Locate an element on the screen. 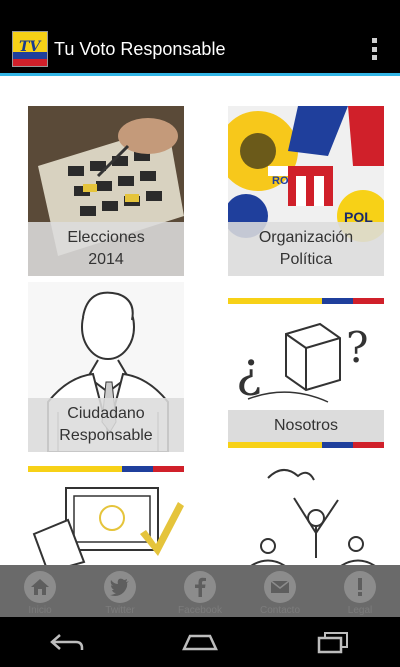 This screenshot has width=400, height=667. app-logo-text: TV is located at coordinates (30, 47).